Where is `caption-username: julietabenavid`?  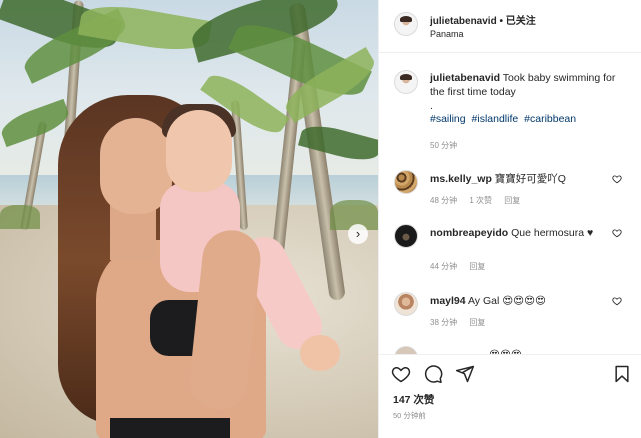
caption-username: julietabenavid is located at coordinates (465, 78).